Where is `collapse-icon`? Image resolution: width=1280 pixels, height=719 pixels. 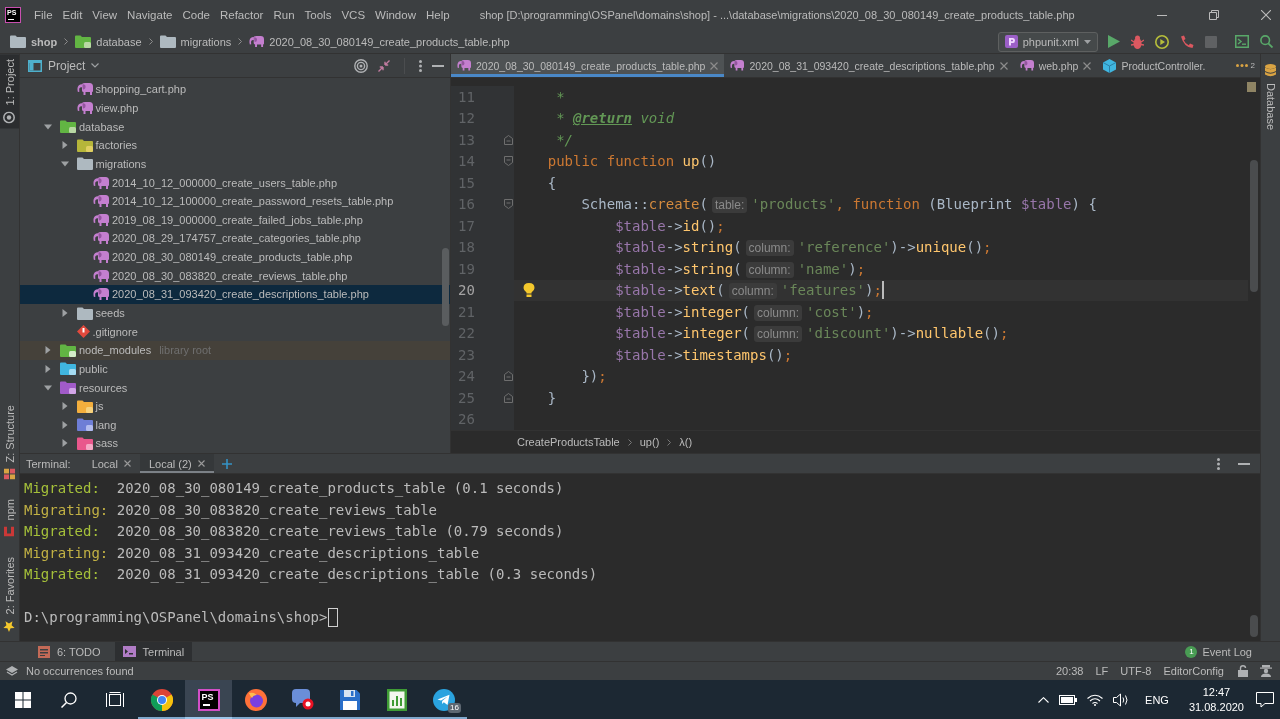 collapse-icon is located at coordinates (384, 65).